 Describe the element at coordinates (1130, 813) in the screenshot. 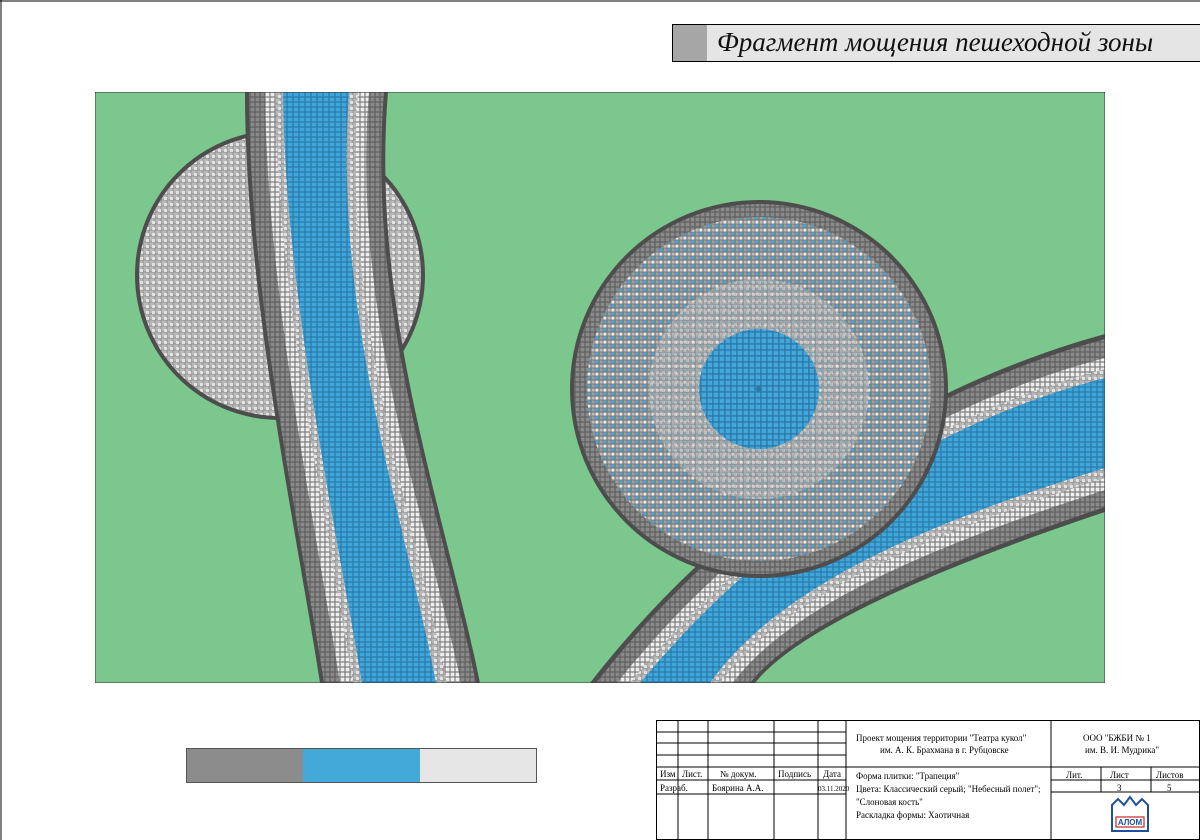

I see `company-logo: АЛОМ` at that location.